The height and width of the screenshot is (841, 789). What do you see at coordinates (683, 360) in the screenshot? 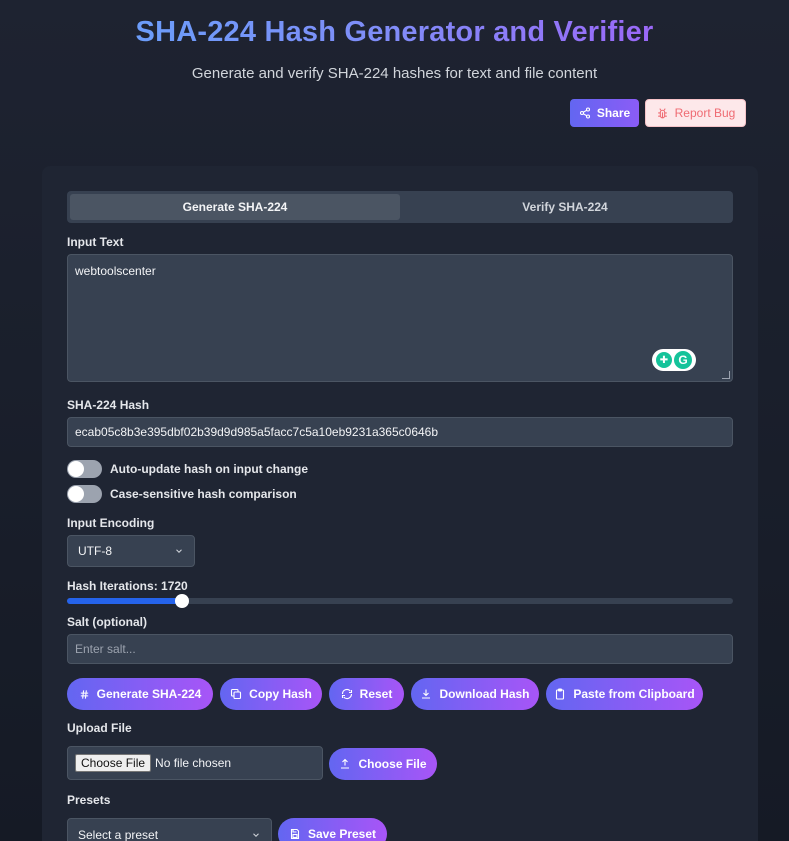
I see `grammarly-icon: G` at bounding box center [683, 360].